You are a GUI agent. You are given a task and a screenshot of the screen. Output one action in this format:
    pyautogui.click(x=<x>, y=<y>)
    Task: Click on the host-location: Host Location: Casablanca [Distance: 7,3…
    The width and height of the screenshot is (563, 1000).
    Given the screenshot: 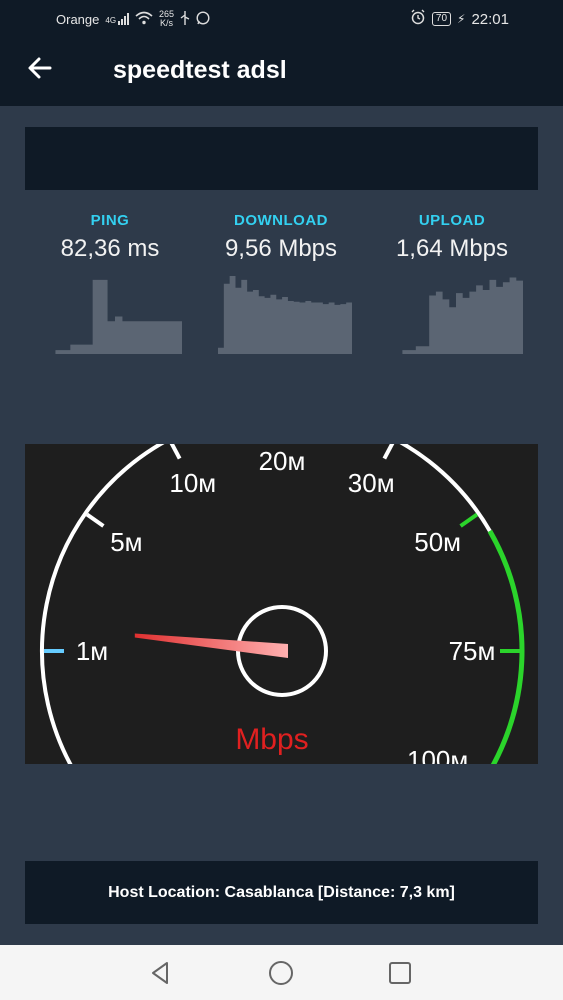 What is the action you would take?
    pyautogui.click(x=281, y=892)
    